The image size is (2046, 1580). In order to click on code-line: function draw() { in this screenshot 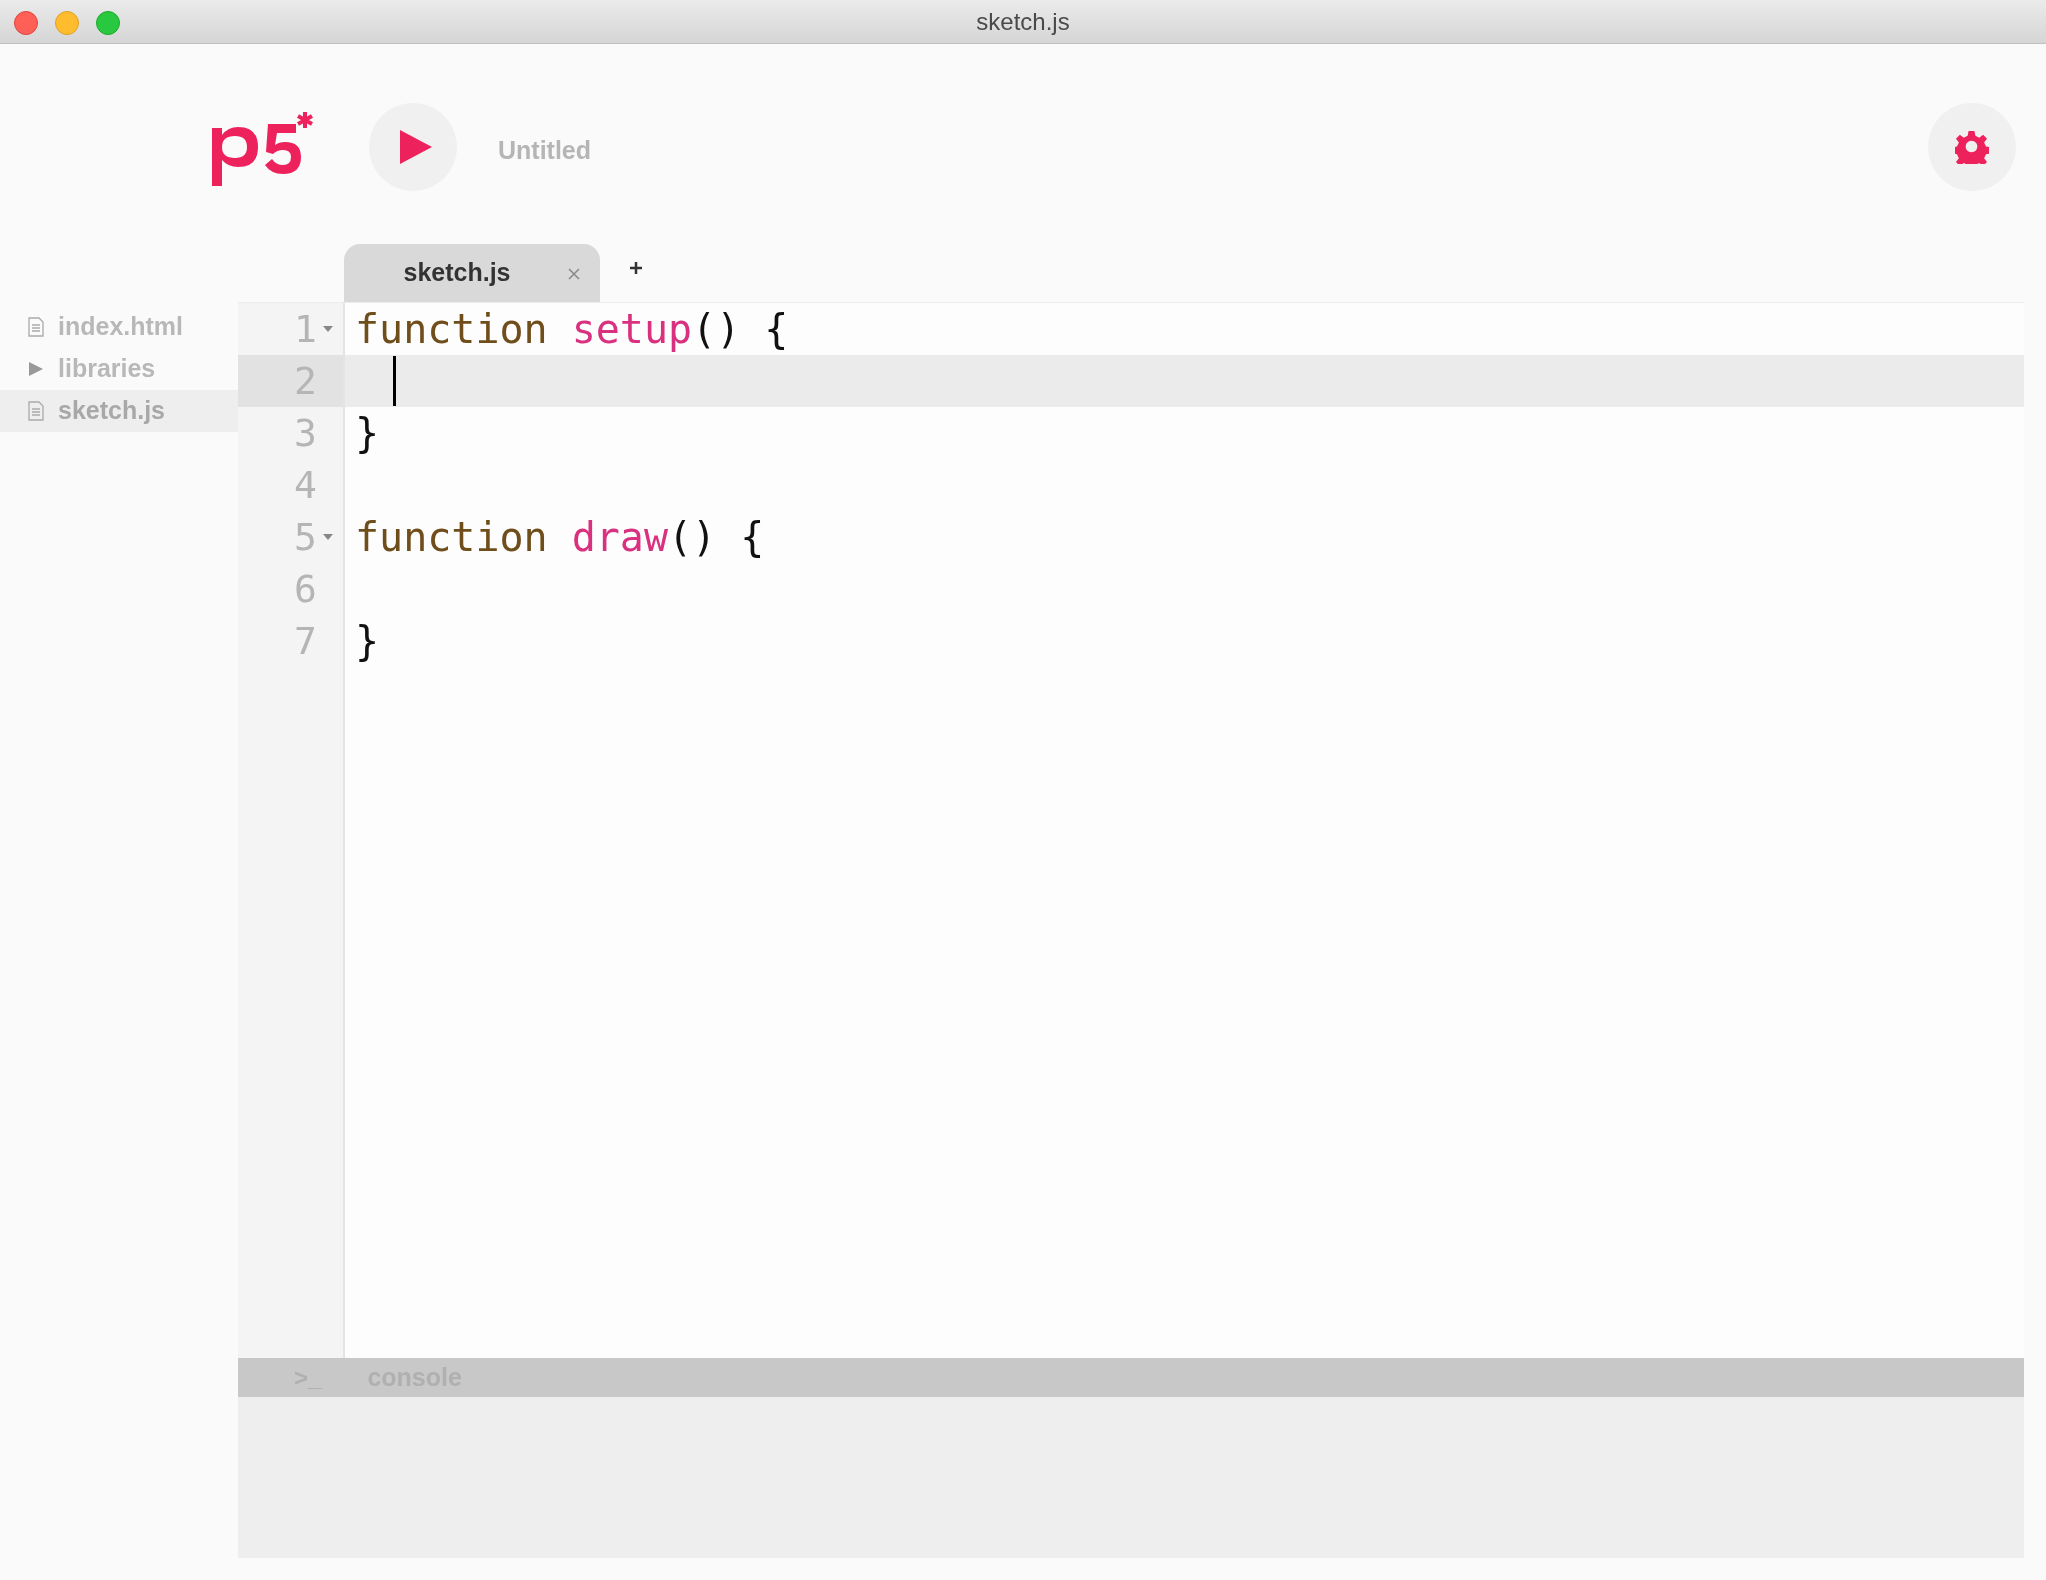, I will do `click(560, 537)`.